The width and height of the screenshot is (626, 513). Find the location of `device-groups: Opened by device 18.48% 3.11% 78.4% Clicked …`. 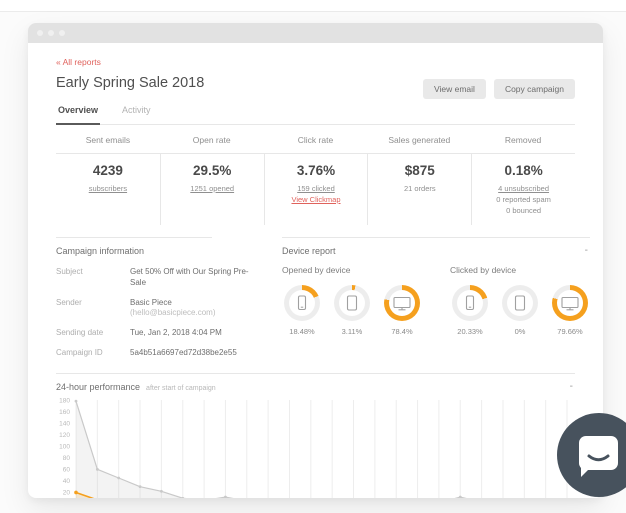

device-groups: Opened by device 18.48% 3.11% 78.4% Clicked … is located at coordinates (436, 300).